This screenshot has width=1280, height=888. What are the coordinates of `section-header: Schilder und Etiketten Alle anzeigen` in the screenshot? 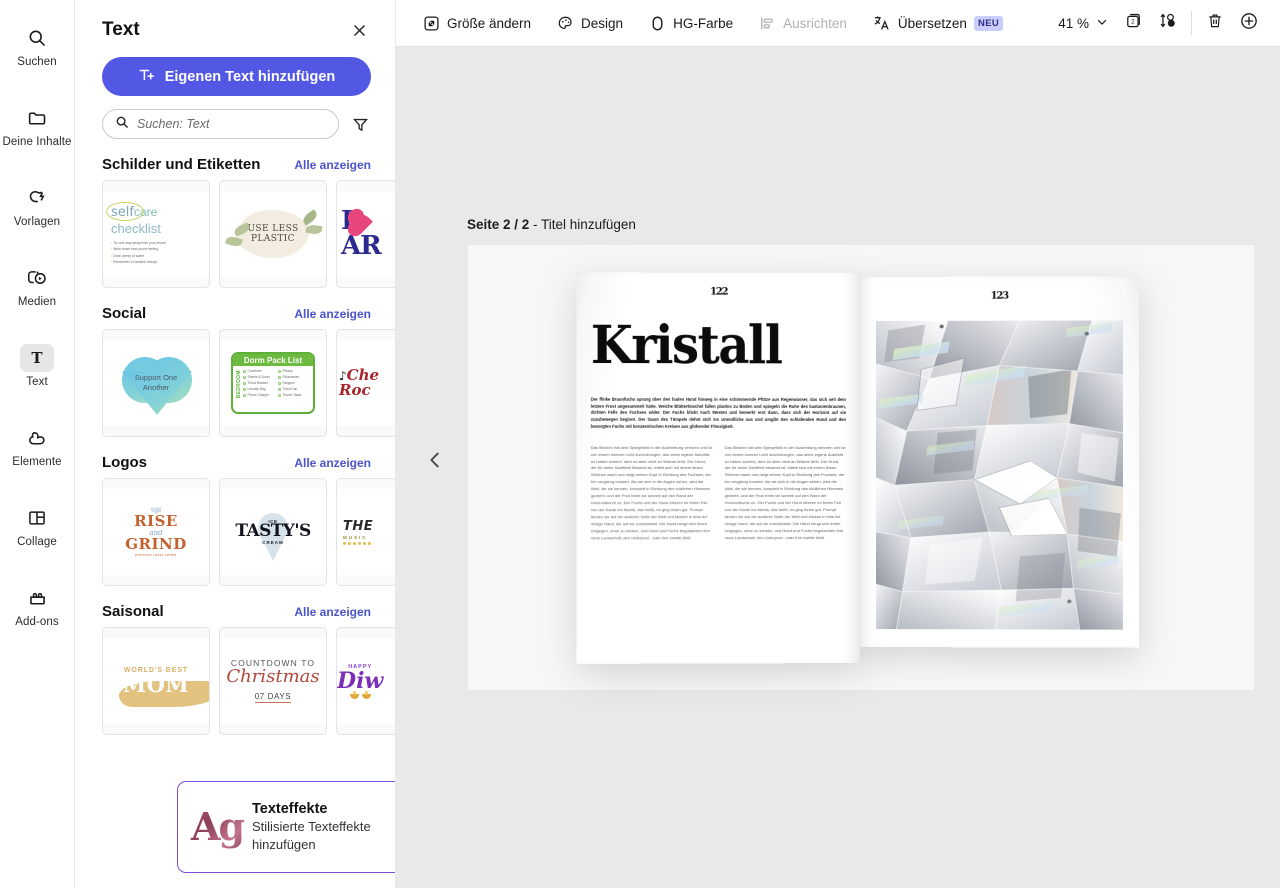 It's located at (235, 164).